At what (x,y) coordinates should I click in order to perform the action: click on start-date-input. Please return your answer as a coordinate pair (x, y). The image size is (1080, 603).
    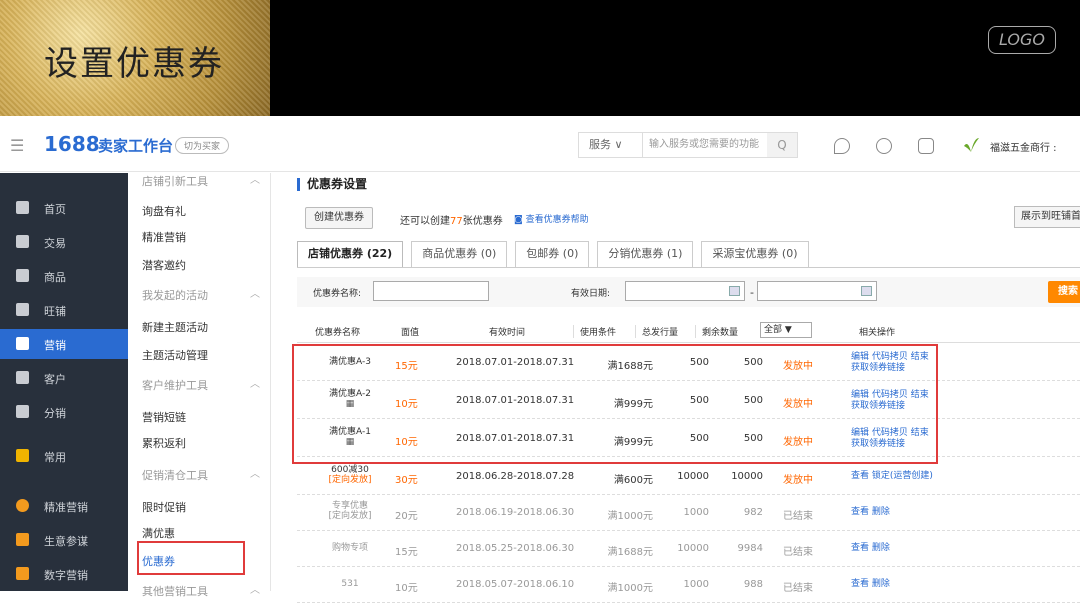
    Looking at the image, I should click on (685, 291).